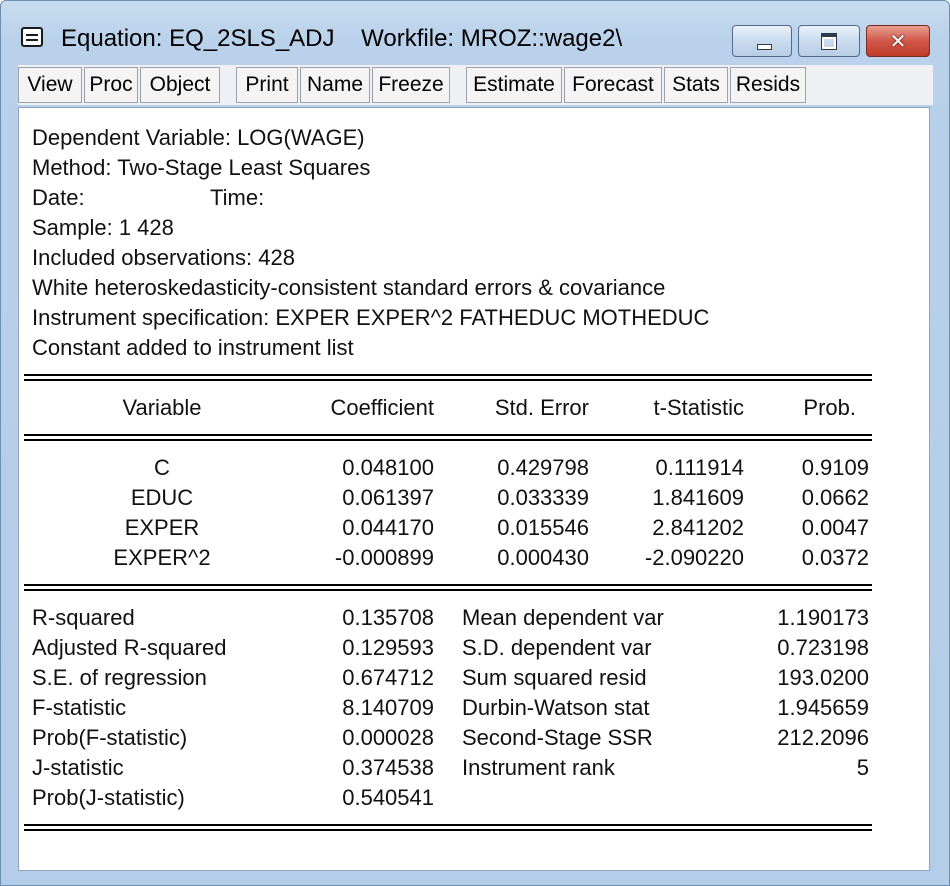  Describe the element at coordinates (563, 617) in the screenshot. I see `stat-label: Mean dependent var` at that location.